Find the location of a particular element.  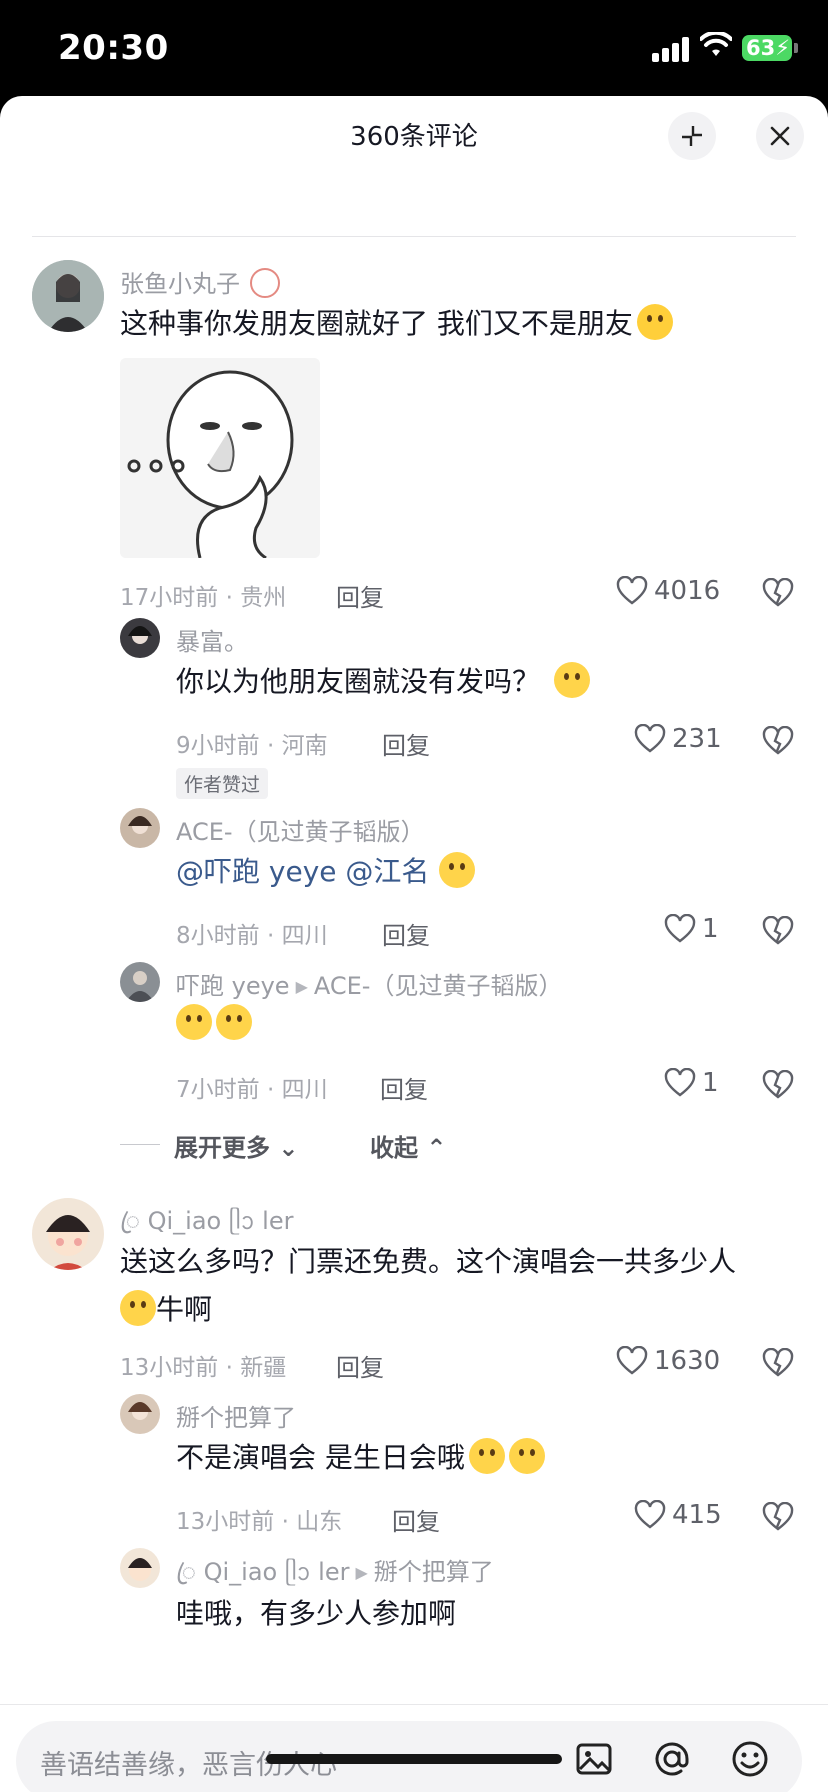

like-button: 4016 is located at coordinates (668, 591).